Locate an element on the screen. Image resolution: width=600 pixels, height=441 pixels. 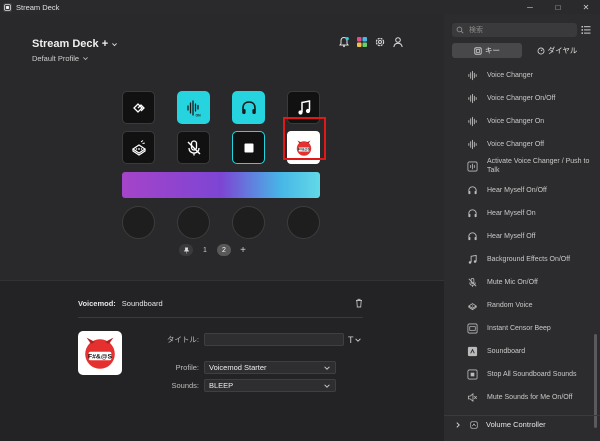
action-label: Soundboard is located at coordinates (506, 351).